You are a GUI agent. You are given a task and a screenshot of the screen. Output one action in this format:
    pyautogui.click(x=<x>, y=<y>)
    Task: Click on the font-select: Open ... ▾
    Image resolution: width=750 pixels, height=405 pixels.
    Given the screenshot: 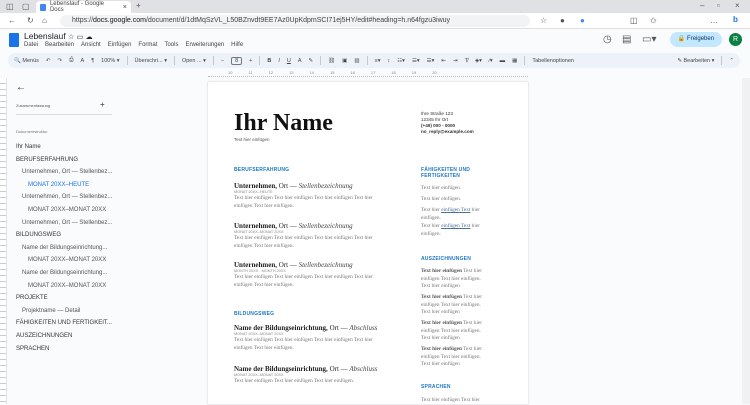 What is the action you would take?
    pyautogui.click(x=194, y=61)
    